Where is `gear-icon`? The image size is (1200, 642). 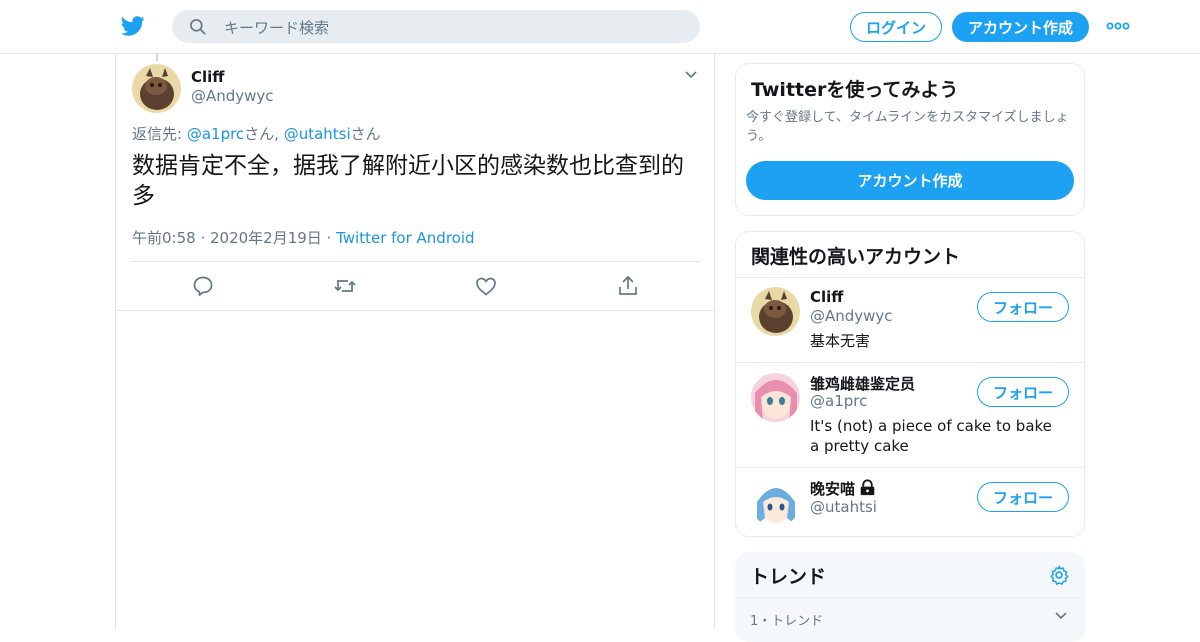
gear-icon is located at coordinates (1059, 575).